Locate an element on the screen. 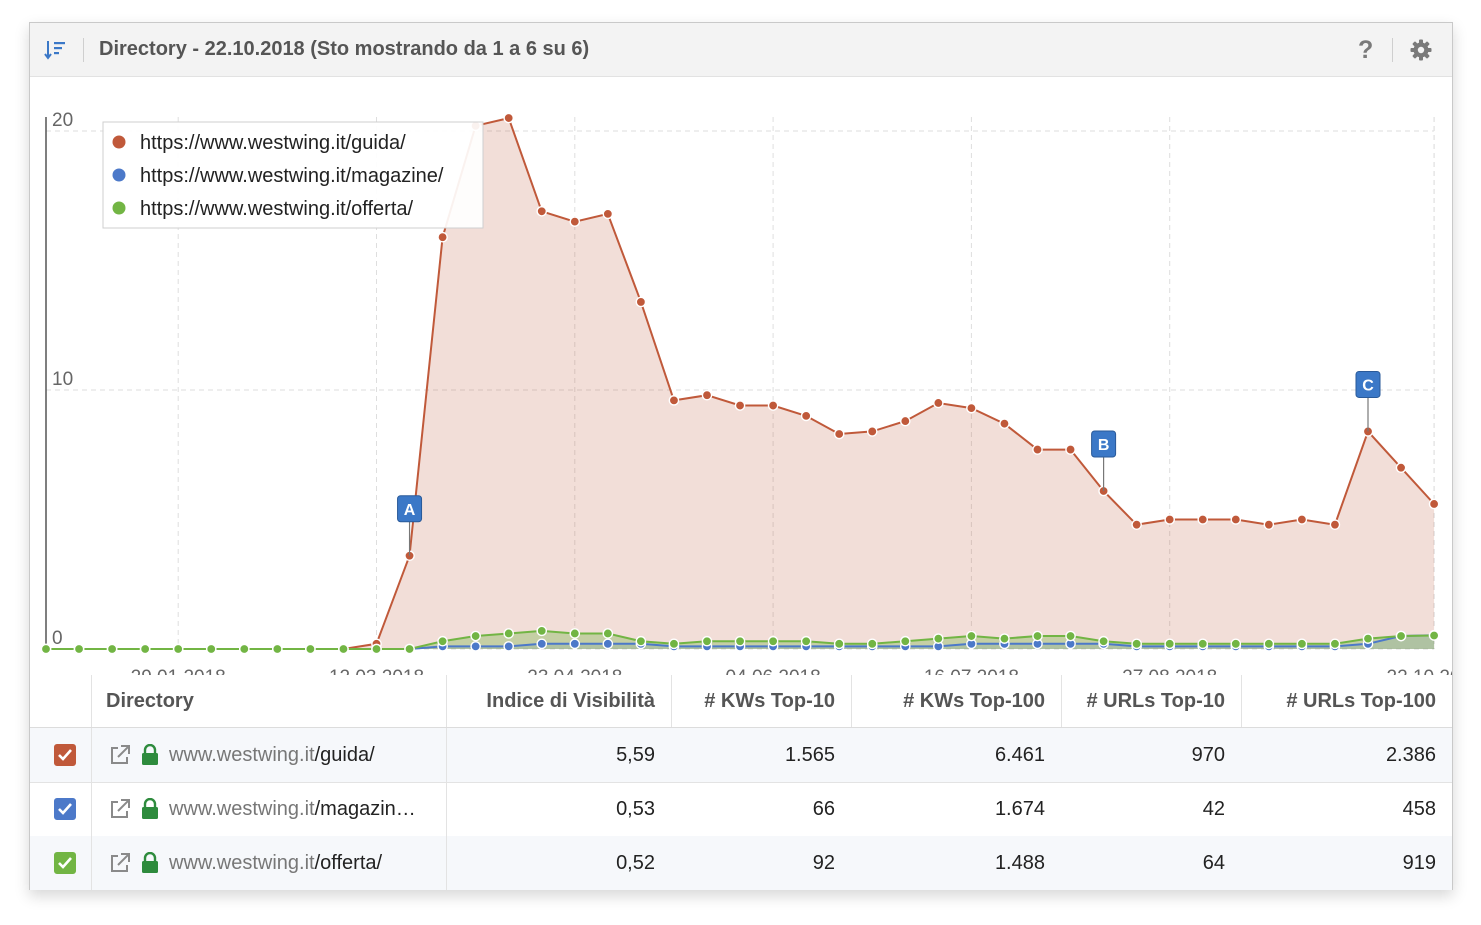  column-header-directory: Directory is located at coordinates (268, 701).